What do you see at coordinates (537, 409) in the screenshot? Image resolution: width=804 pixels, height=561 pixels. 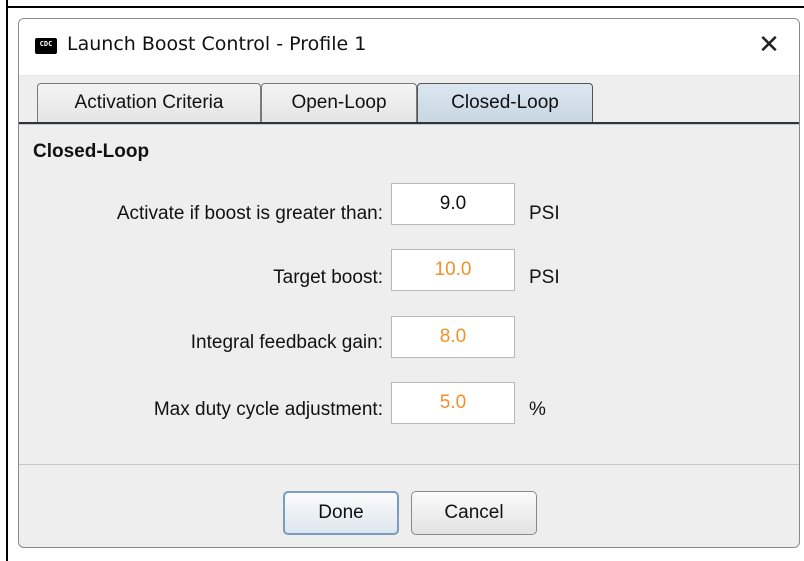 I see `max-duty-cycle-unit: %` at bounding box center [537, 409].